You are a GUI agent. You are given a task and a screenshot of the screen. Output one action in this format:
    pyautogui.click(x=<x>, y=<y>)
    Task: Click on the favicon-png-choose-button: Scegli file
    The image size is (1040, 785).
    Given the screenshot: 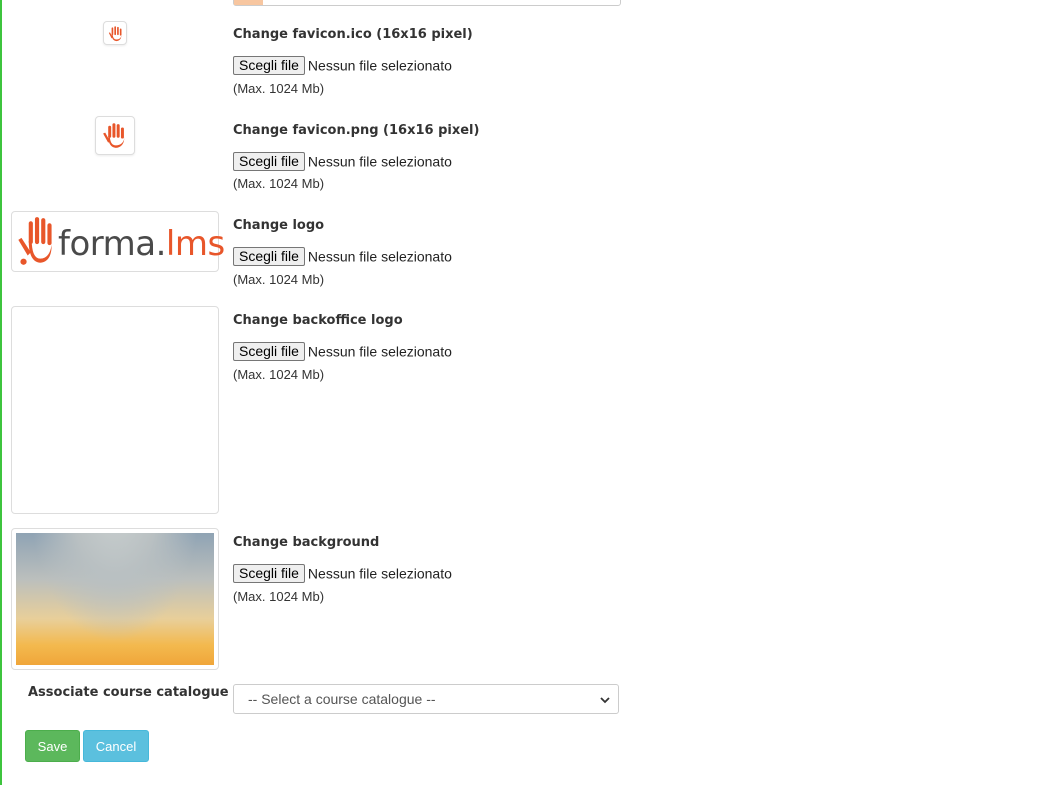 What is the action you would take?
    pyautogui.click(x=269, y=161)
    